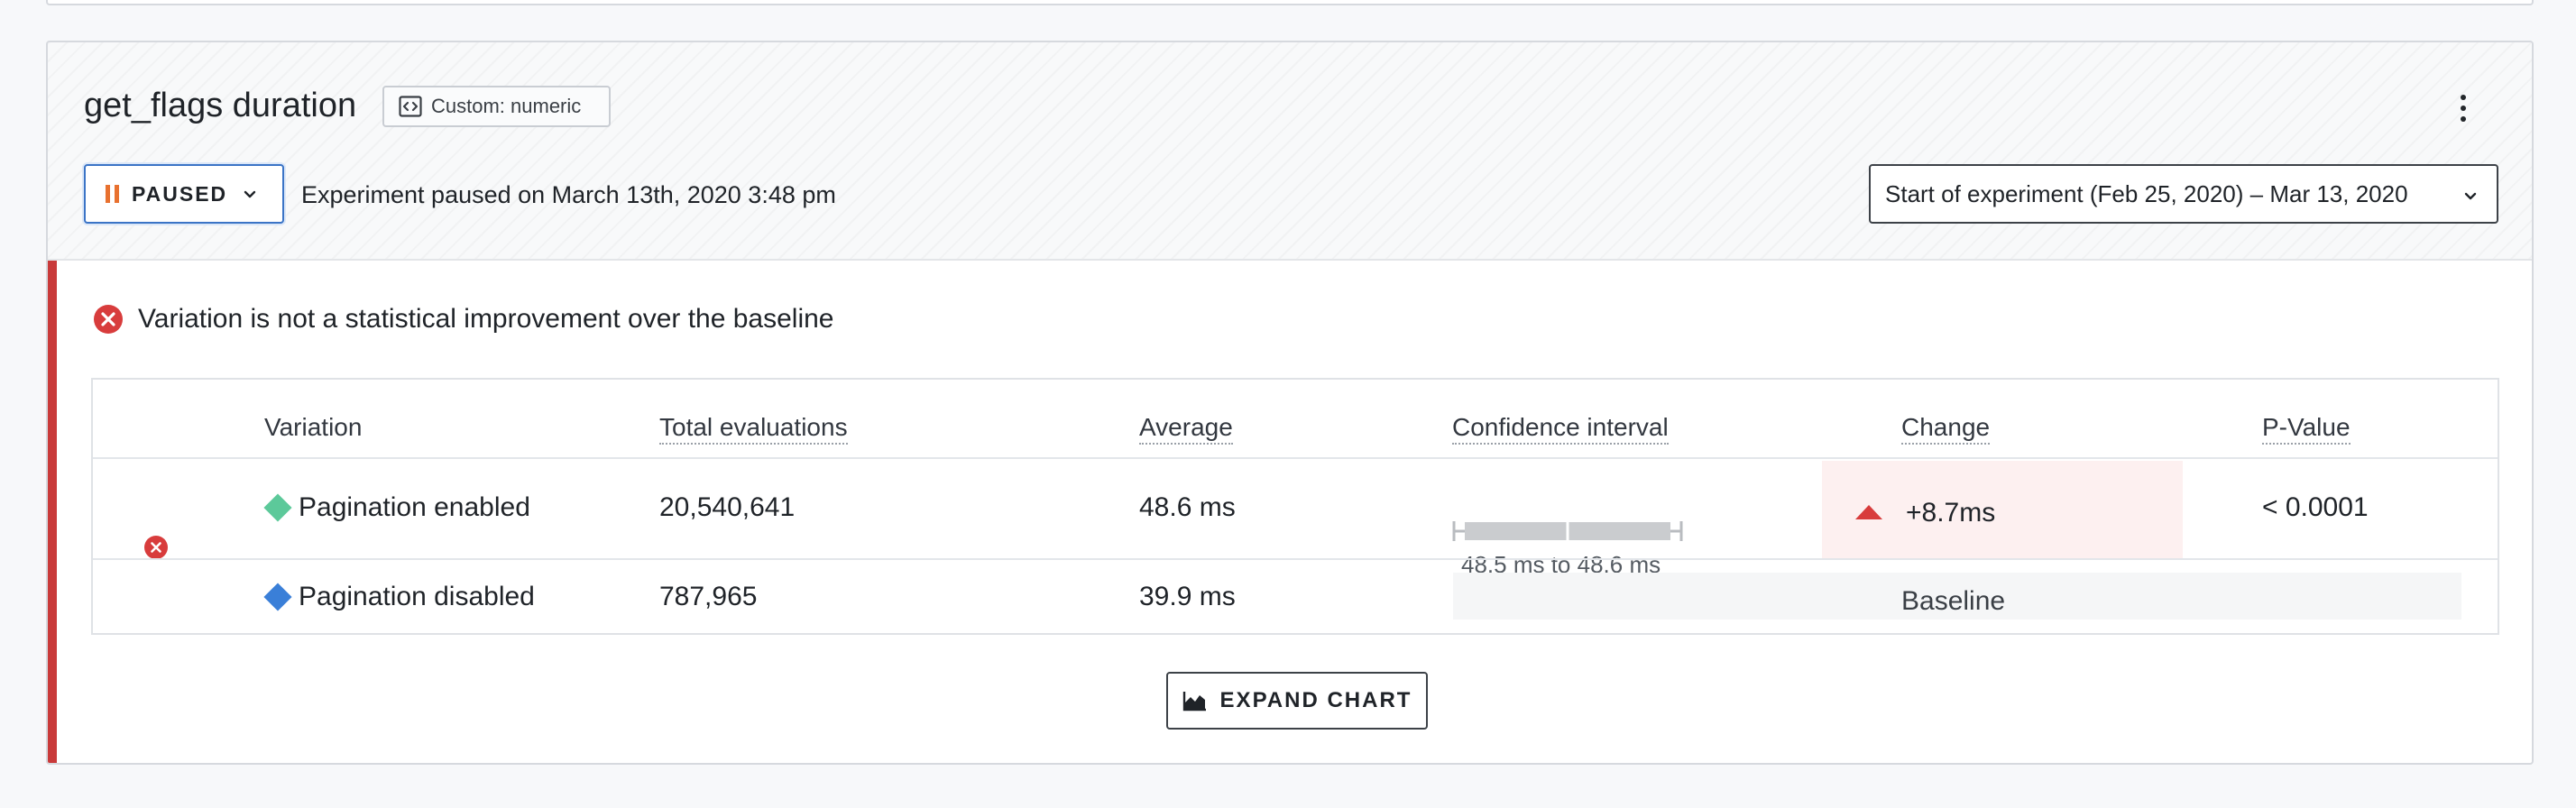 Image resolution: width=2576 pixels, height=808 pixels. Describe the element at coordinates (507, 106) in the screenshot. I see `metric-type-label: Custom: numeric` at that location.